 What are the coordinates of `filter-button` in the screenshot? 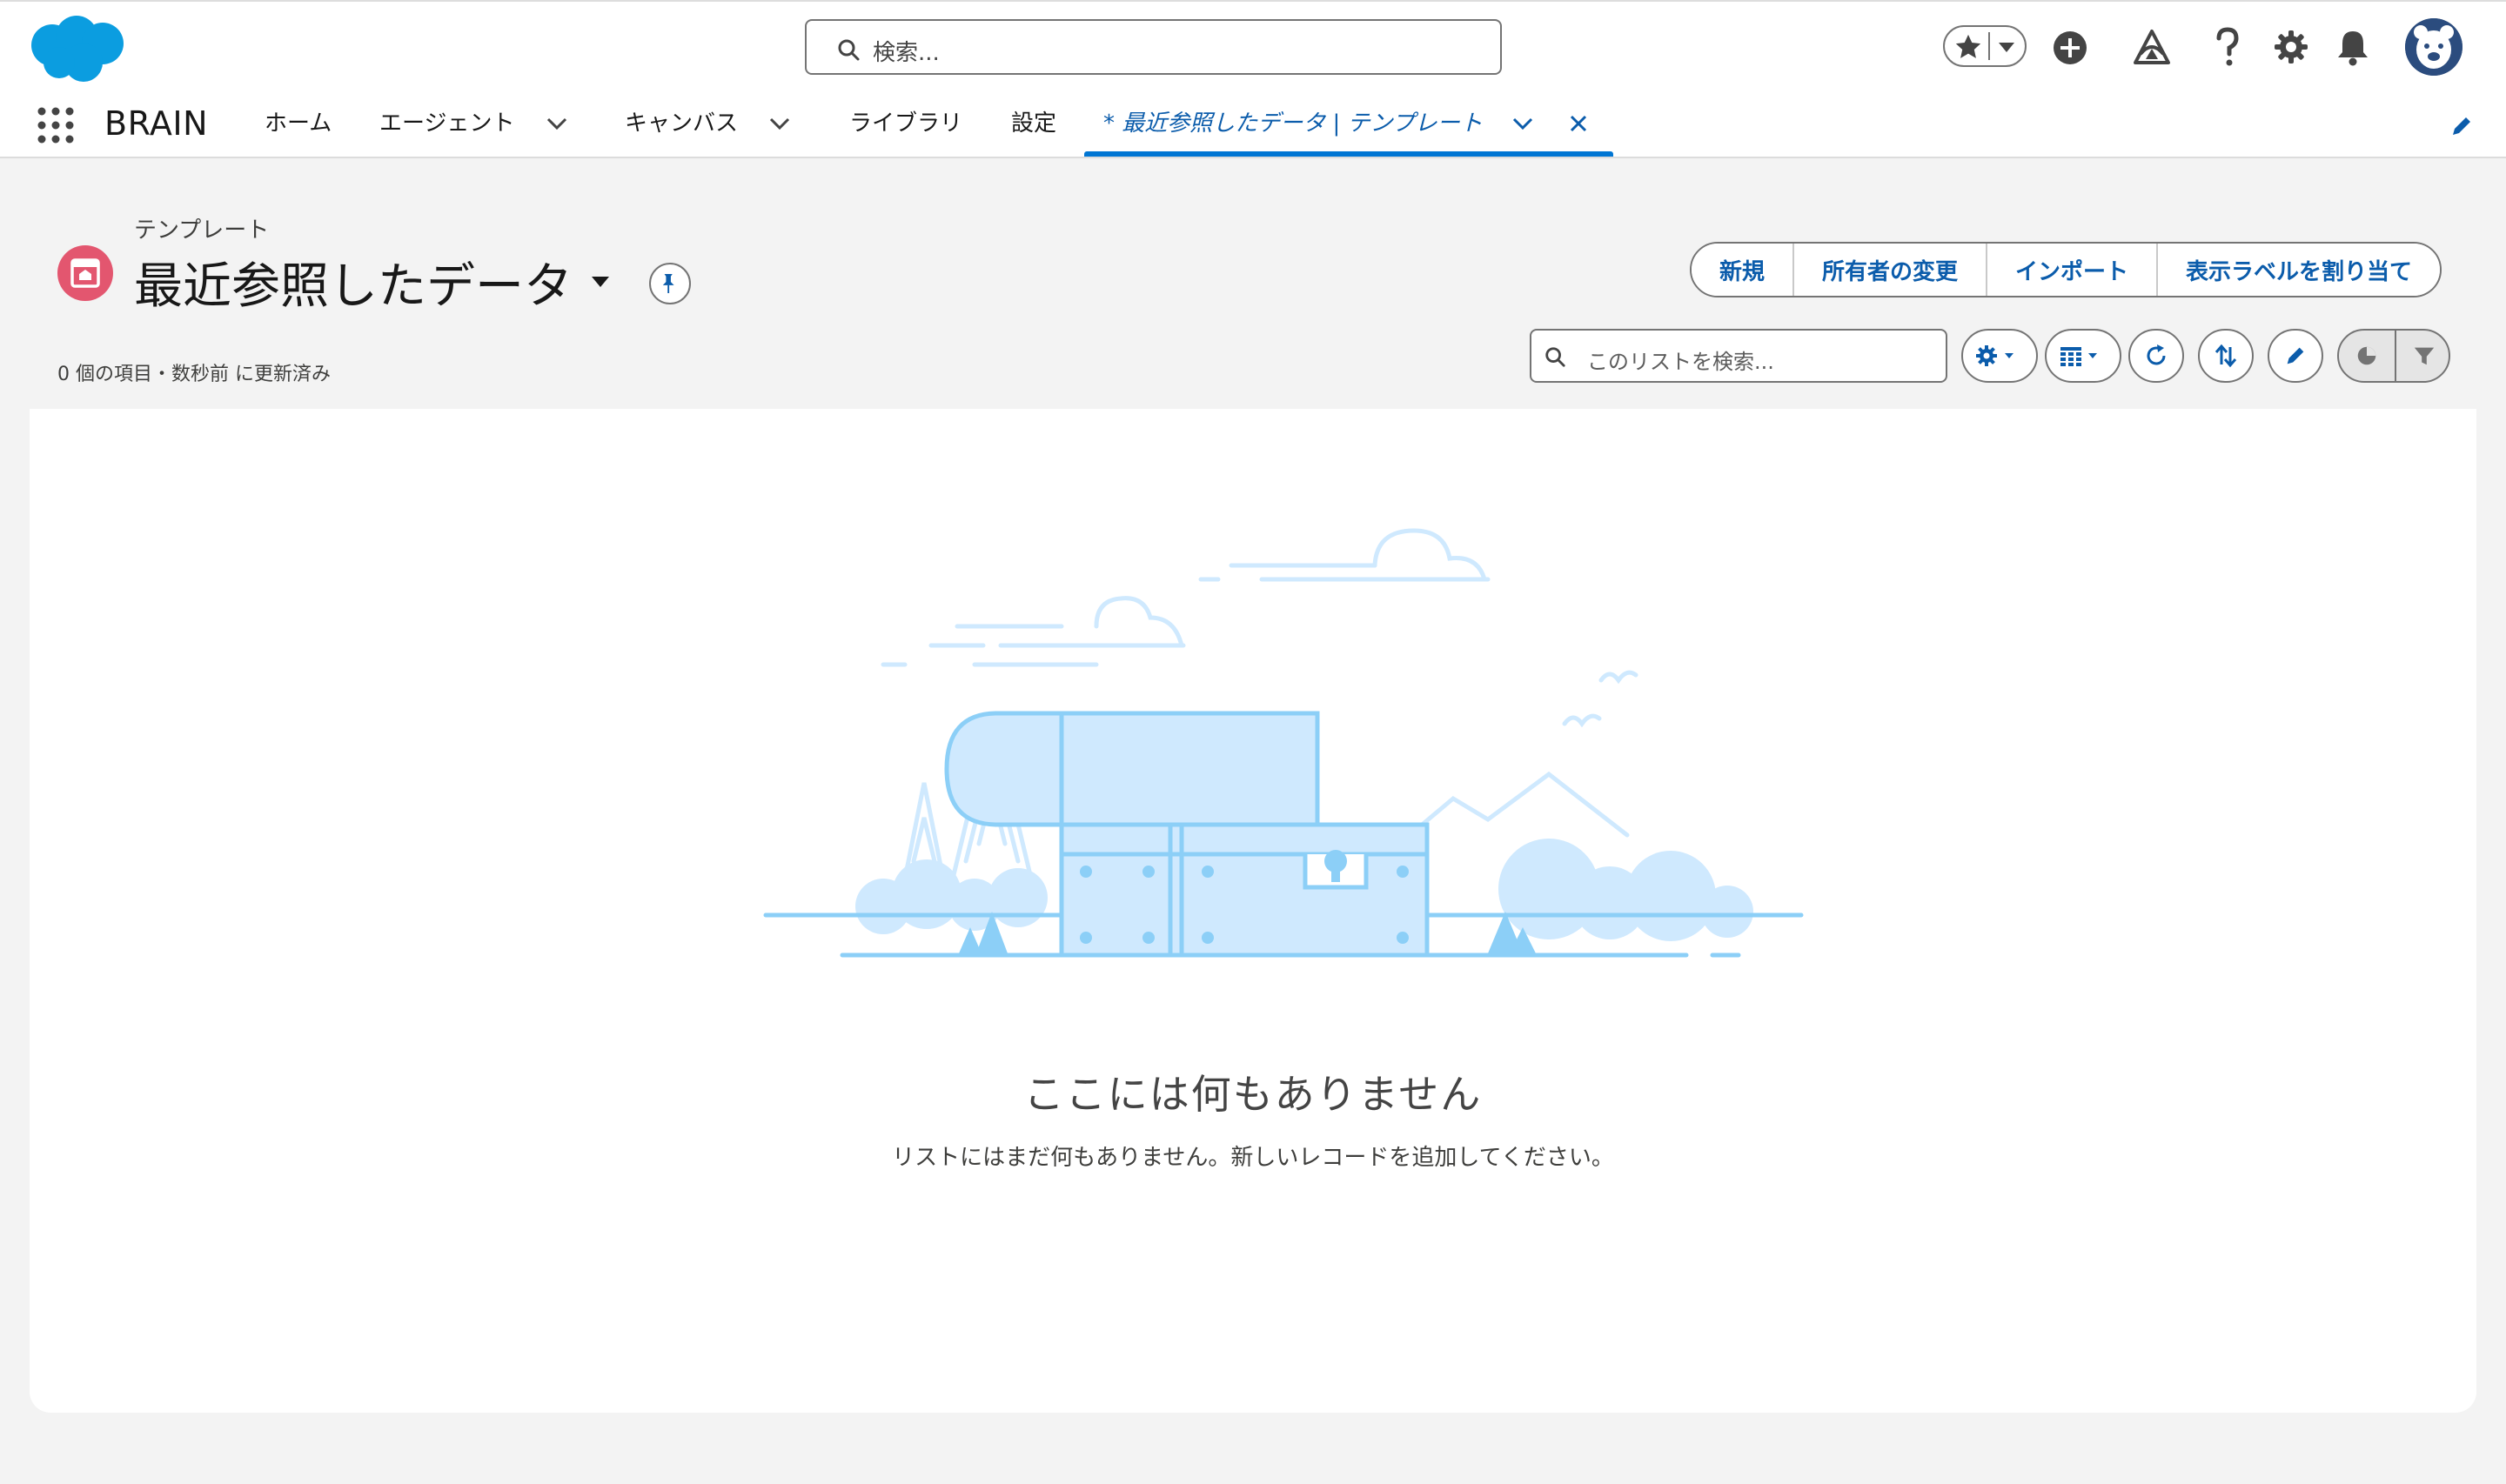 It's located at (2422, 356).